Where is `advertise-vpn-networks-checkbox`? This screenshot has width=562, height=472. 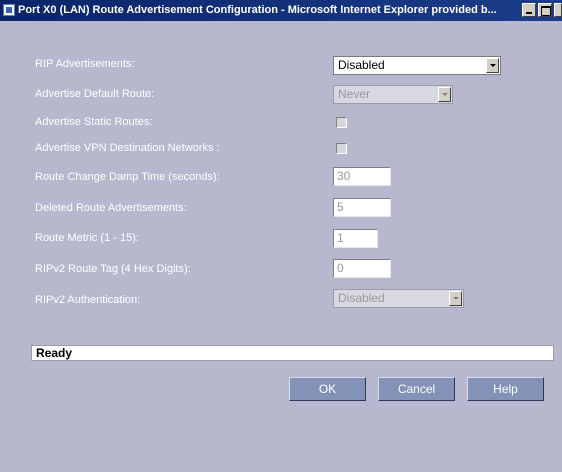
advertise-vpn-networks-checkbox is located at coordinates (341, 148).